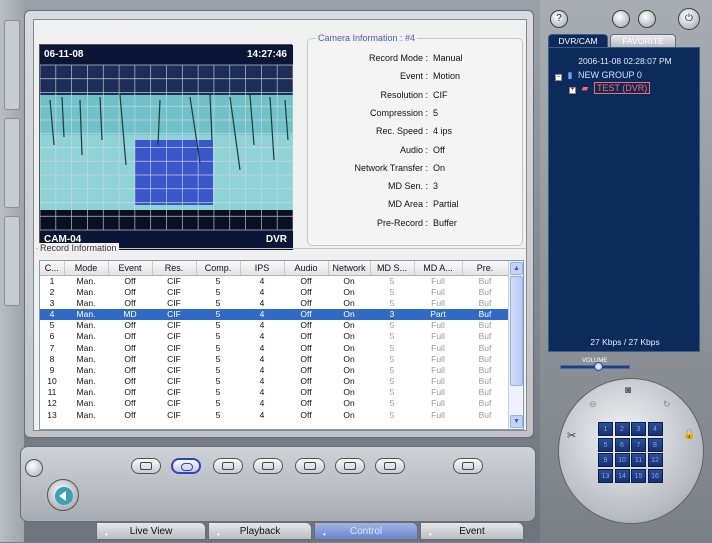 This screenshot has height=543, width=712. I want to click on table-row: 10 Man. Off CIF 5 4 Off On 5 Full Buf, so click(274, 381).